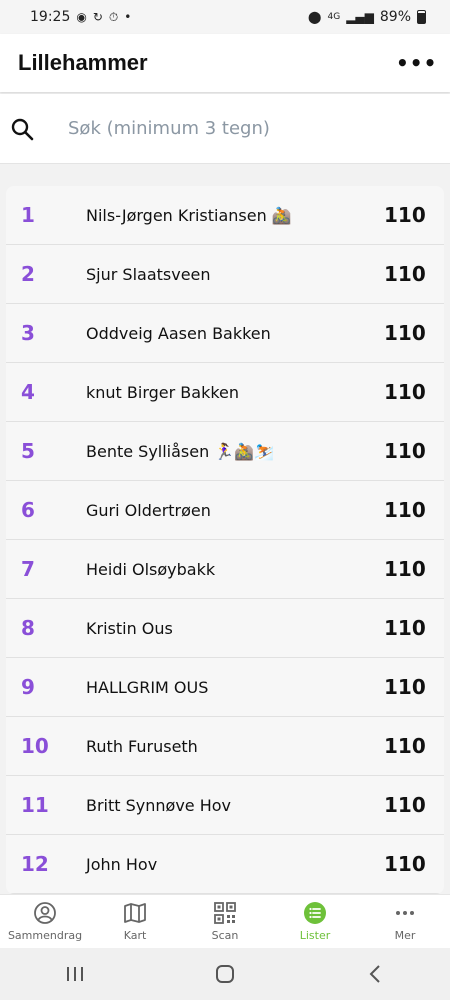 The image size is (450, 1000). I want to click on participant-name: Kristin Ous, so click(129, 628).